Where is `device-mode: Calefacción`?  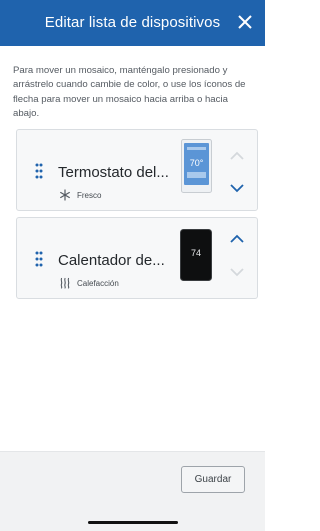 device-mode: Calefacción is located at coordinates (89, 283).